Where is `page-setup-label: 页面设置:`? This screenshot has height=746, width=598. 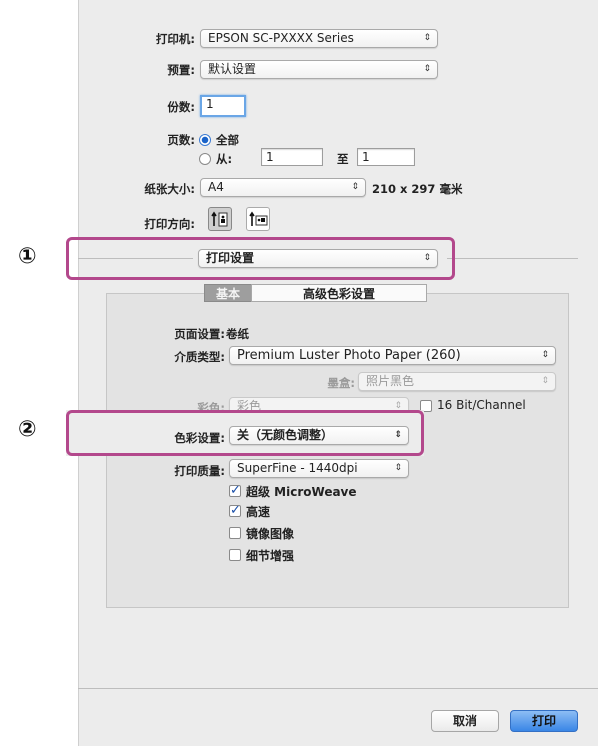 page-setup-label: 页面设置: is located at coordinates (199, 334).